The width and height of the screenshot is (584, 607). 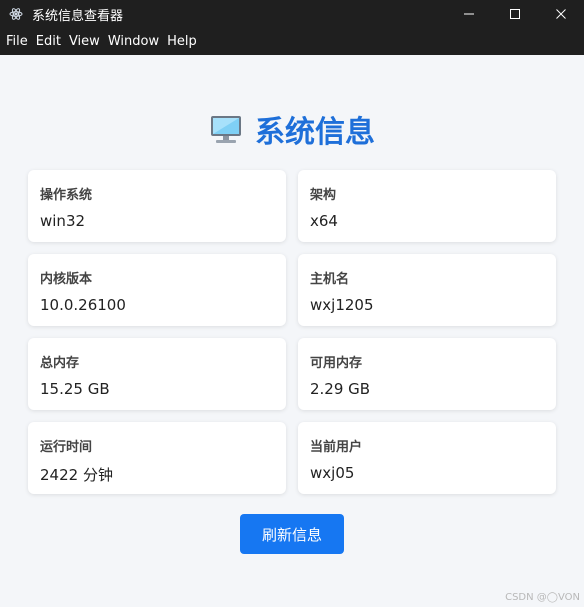 What do you see at coordinates (157, 458) in the screenshot?
I see `info-card-uptime: 运行时间 2422 分钟` at bounding box center [157, 458].